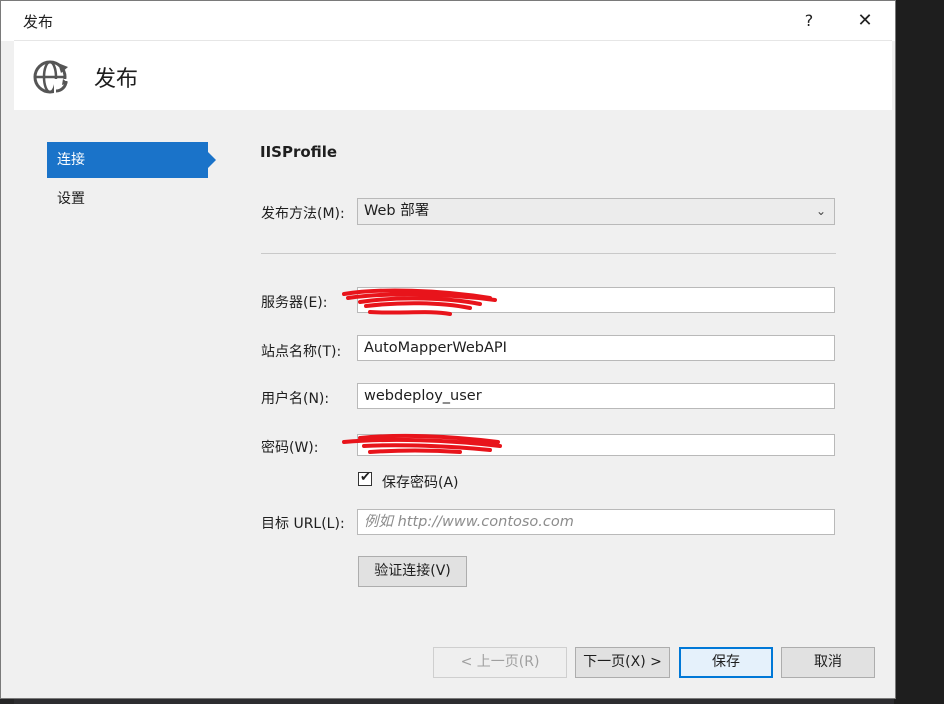 The height and width of the screenshot is (704, 944). Describe the element at coordinates (301, 352) in the screenshot. I see `site-name-label: 站点名称(T):` at that location.